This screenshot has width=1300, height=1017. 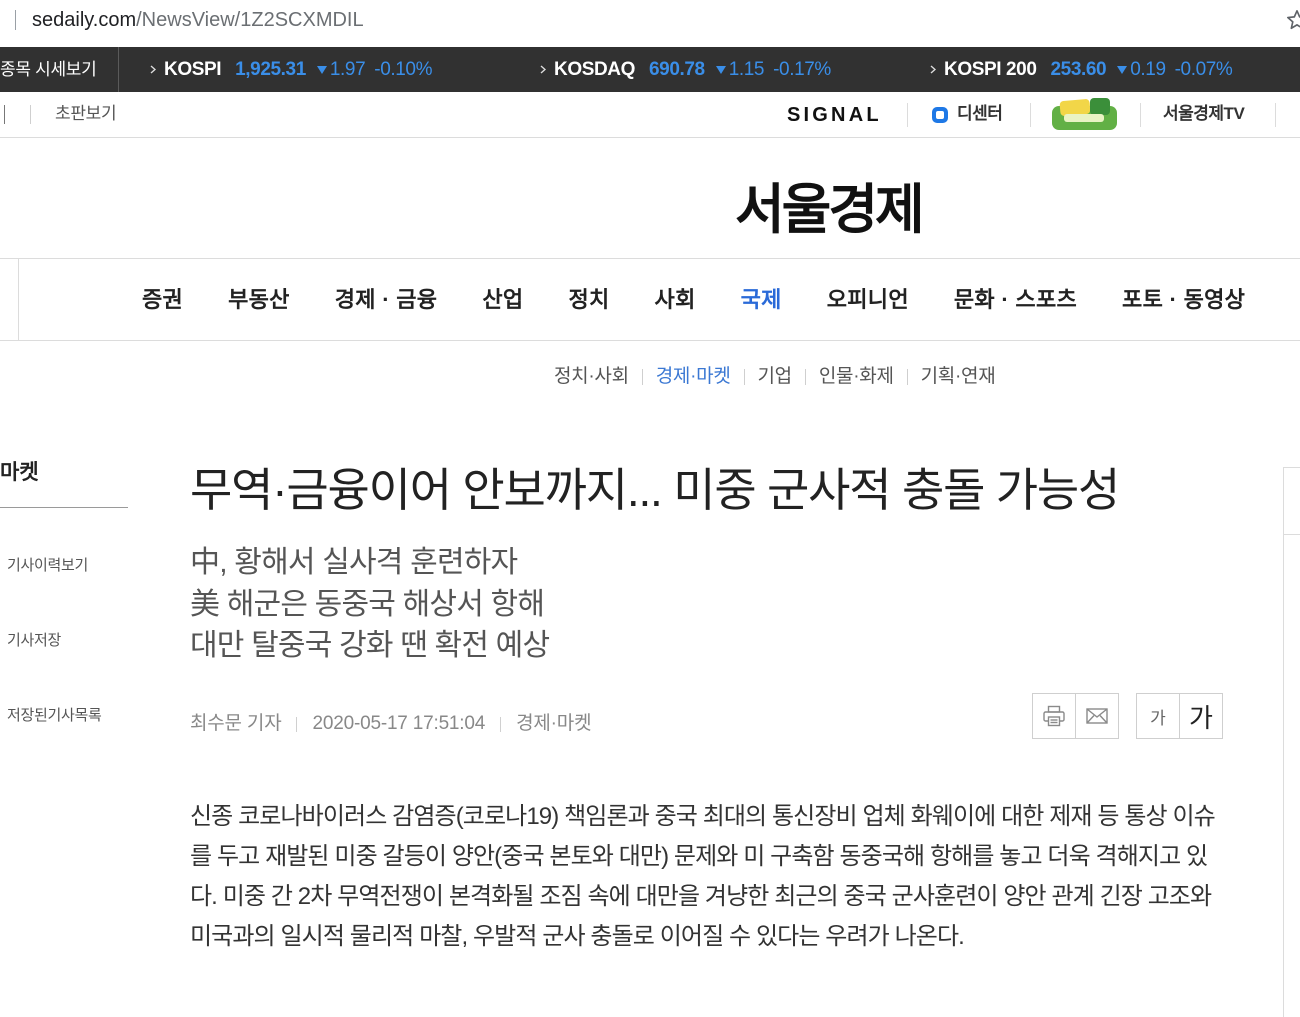 I want to click on star-outline-icon, so click(x=1293, y=20).